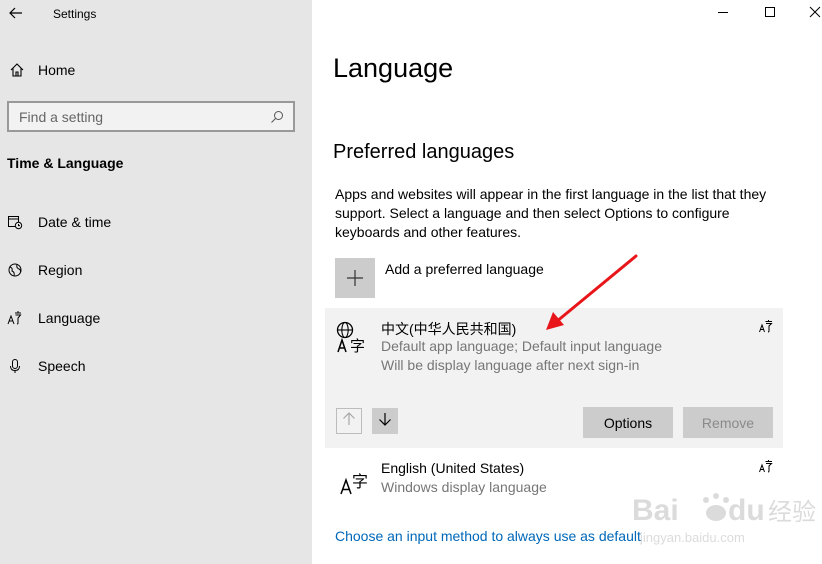 Image resolution: width=822 pixels, height=564 pixels. I want to click on close-icon, so click(815, 14).